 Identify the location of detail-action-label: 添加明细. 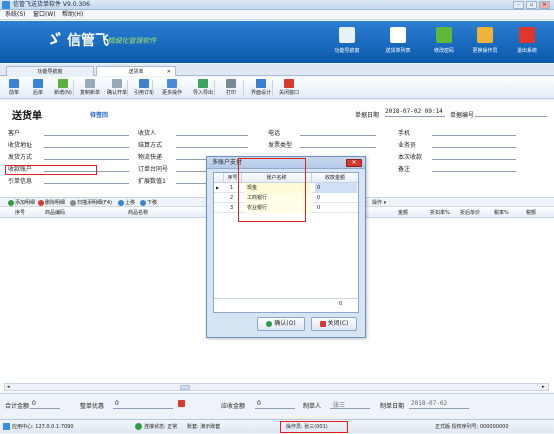
(25, 203).